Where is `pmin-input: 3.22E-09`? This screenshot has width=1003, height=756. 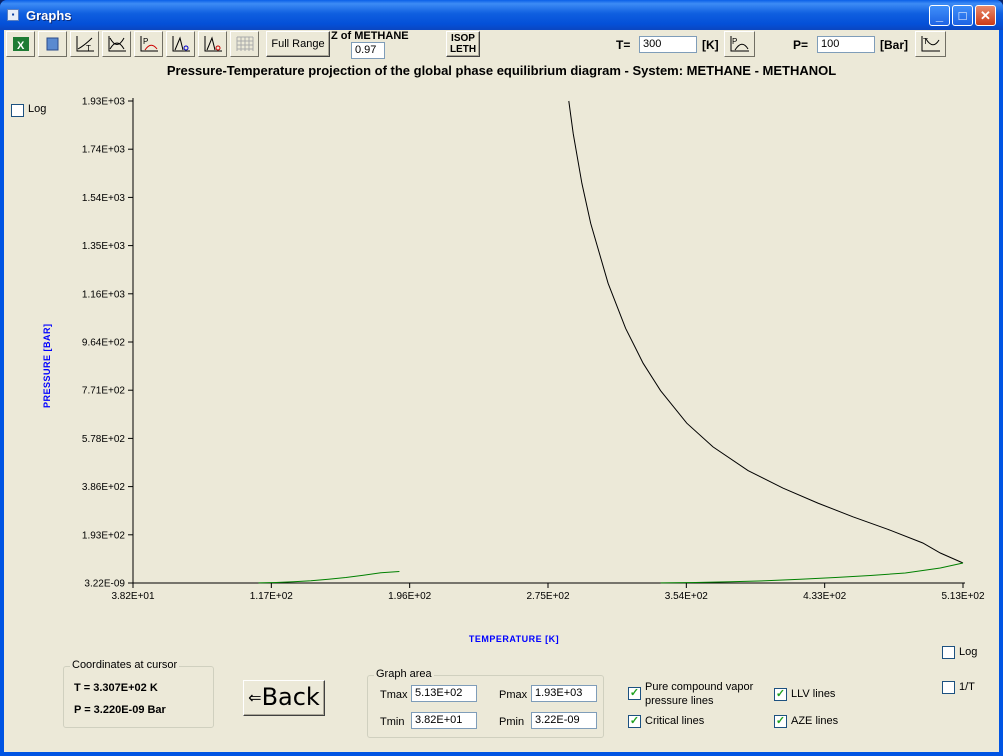
pmin-input: 3.22E-09 is located at coordinates (564, 720).